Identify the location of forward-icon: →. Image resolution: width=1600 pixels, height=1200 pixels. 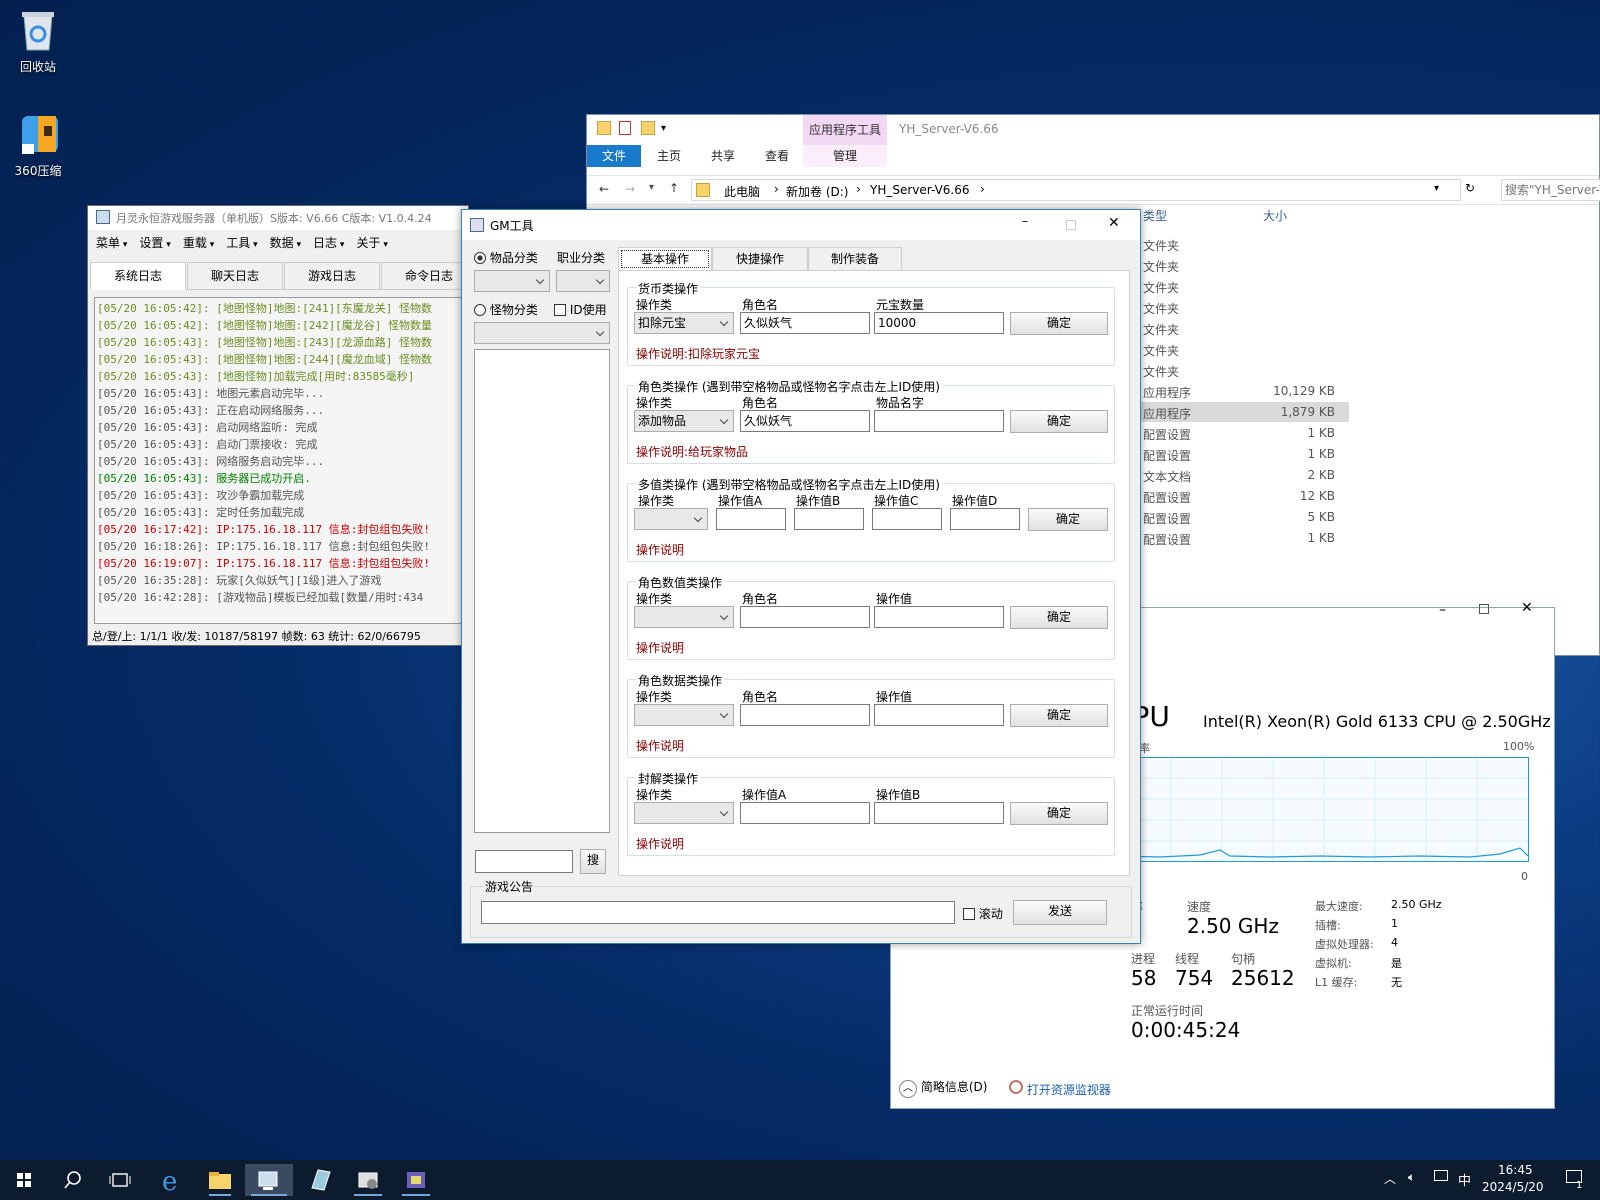
(630, 189).